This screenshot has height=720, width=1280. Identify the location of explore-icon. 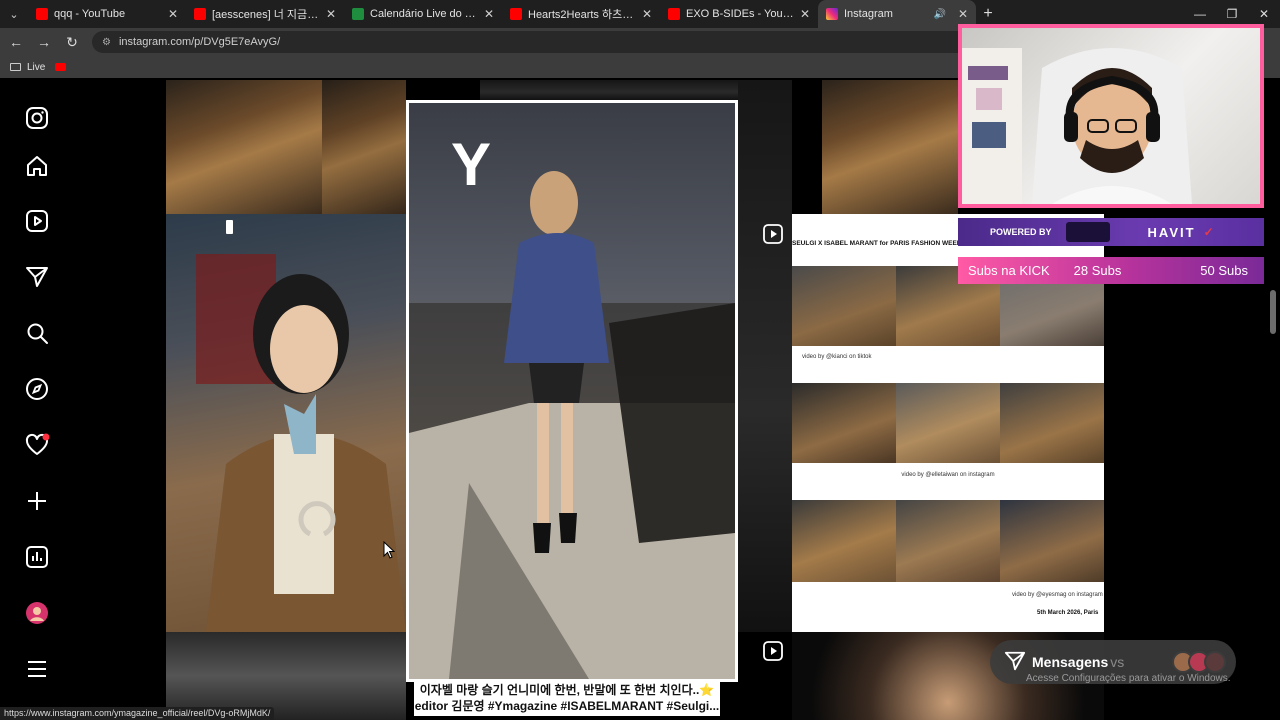
(37, 389).